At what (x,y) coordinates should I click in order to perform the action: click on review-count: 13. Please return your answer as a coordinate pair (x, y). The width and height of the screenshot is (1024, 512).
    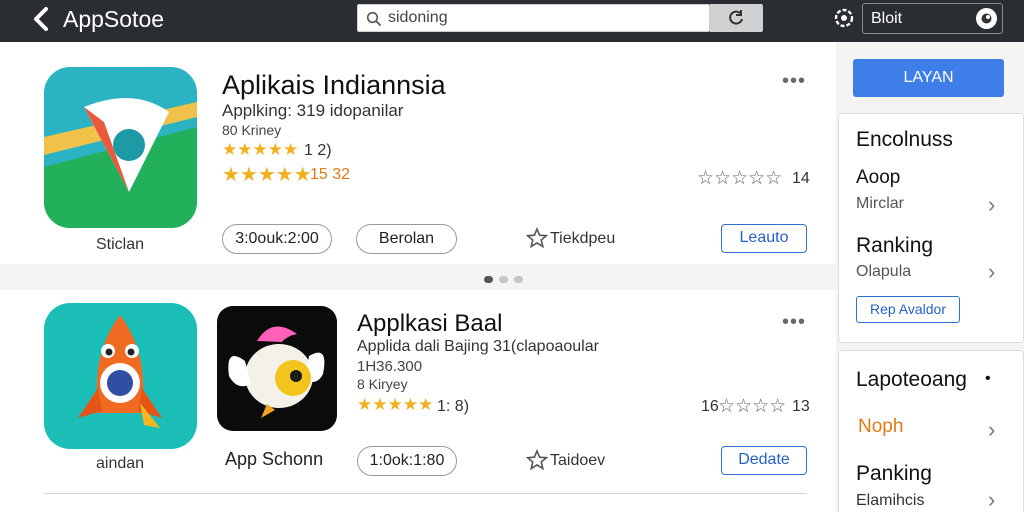
    Looking at the image, I should click on (801, 406).